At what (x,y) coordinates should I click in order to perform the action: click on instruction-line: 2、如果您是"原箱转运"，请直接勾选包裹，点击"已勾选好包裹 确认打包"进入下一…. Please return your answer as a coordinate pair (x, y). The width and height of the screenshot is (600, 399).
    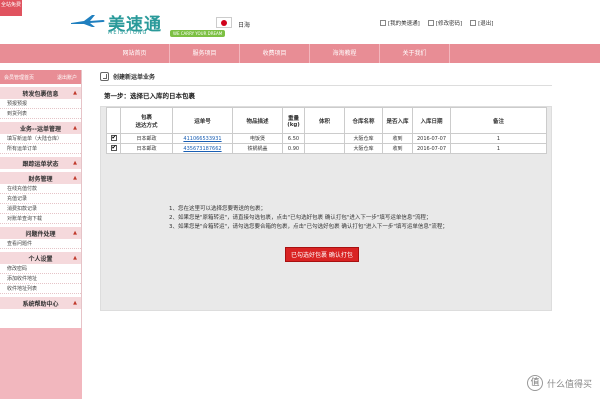
    Looking at the image, I should click on (300, 218).